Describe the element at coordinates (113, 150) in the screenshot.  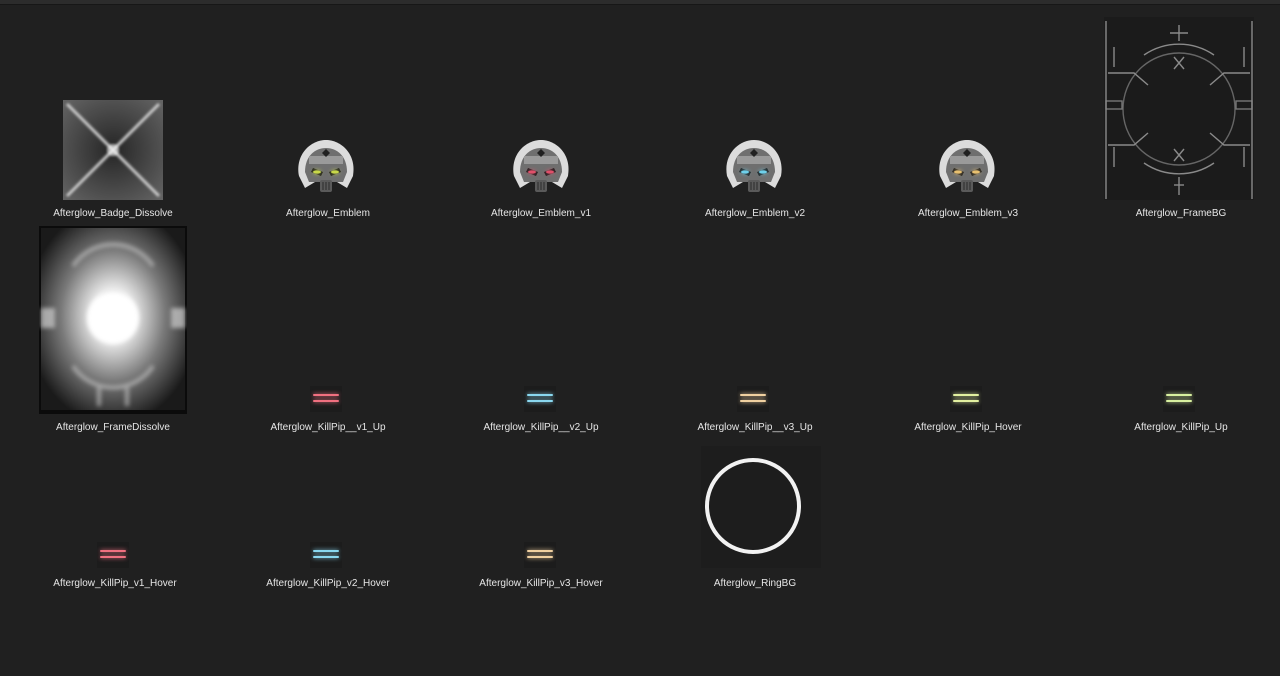
I see `badge-dissolve-thumbnail` at that location.